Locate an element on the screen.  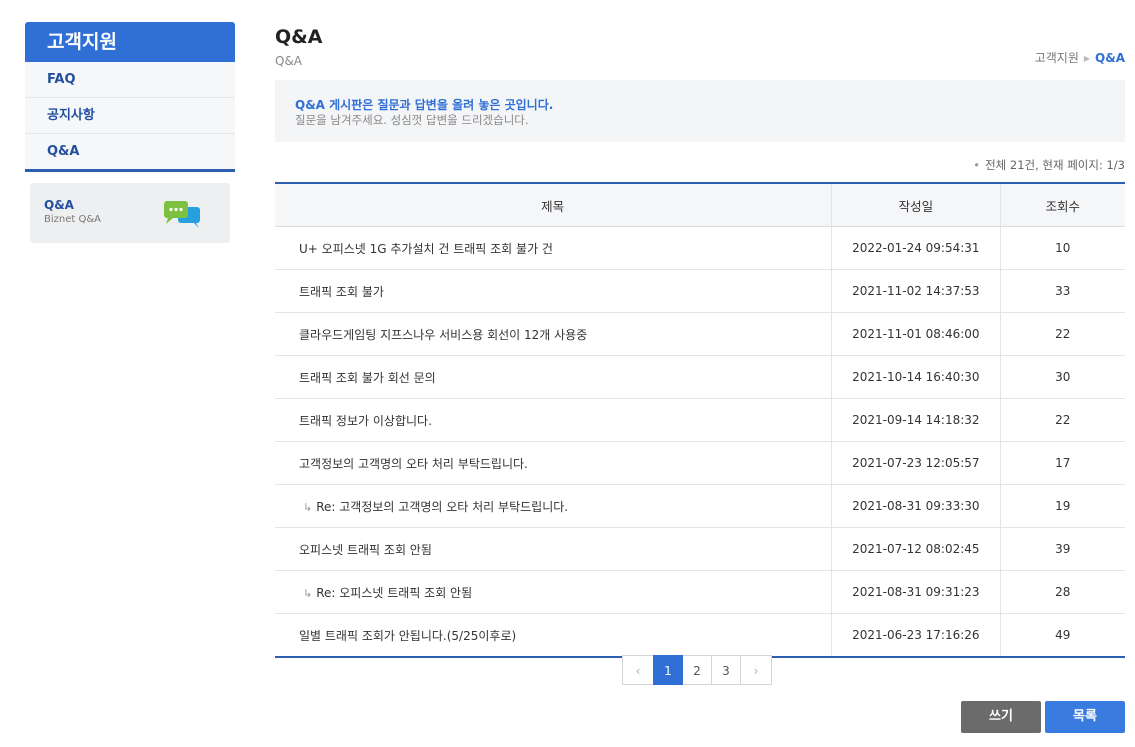
row-title-cell: 트래픽 조회 불가 회선 문의 is located at coordinates (553, 377).